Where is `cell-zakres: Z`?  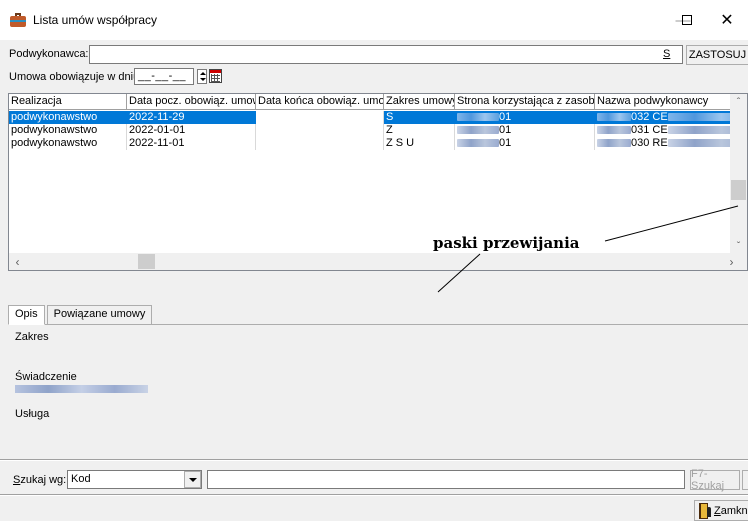
cell-zakres: Z is located at coordinates (419, 130).